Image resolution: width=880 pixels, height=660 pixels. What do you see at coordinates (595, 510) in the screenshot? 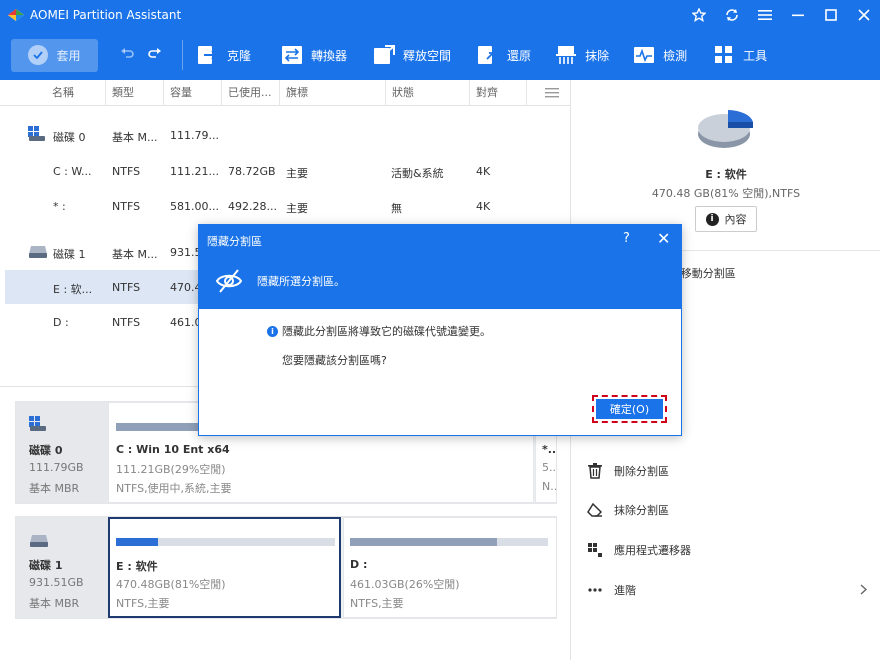
I see `eraser-icon` at bounding box center [595, 510].